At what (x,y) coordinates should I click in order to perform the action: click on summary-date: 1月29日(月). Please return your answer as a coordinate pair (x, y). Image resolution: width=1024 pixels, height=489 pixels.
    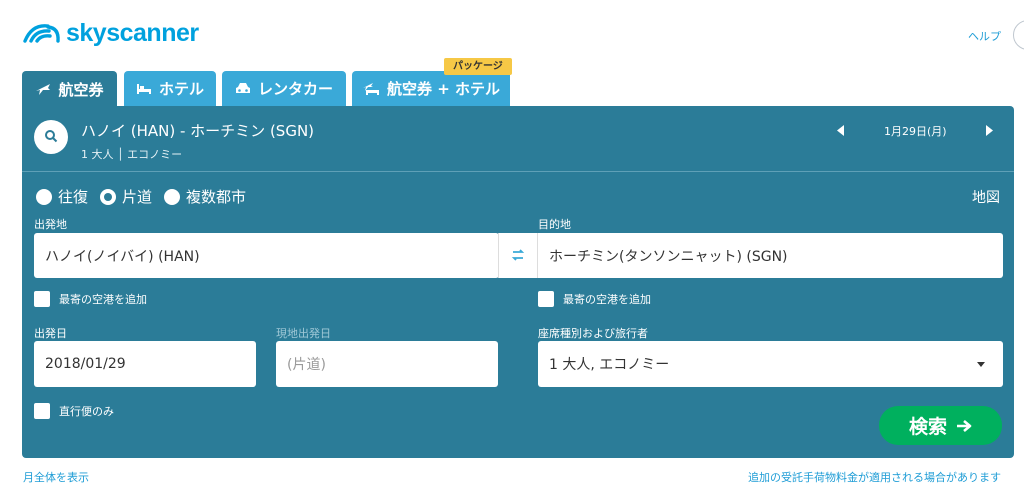
    Looking at the image, I should click on (915, 131).